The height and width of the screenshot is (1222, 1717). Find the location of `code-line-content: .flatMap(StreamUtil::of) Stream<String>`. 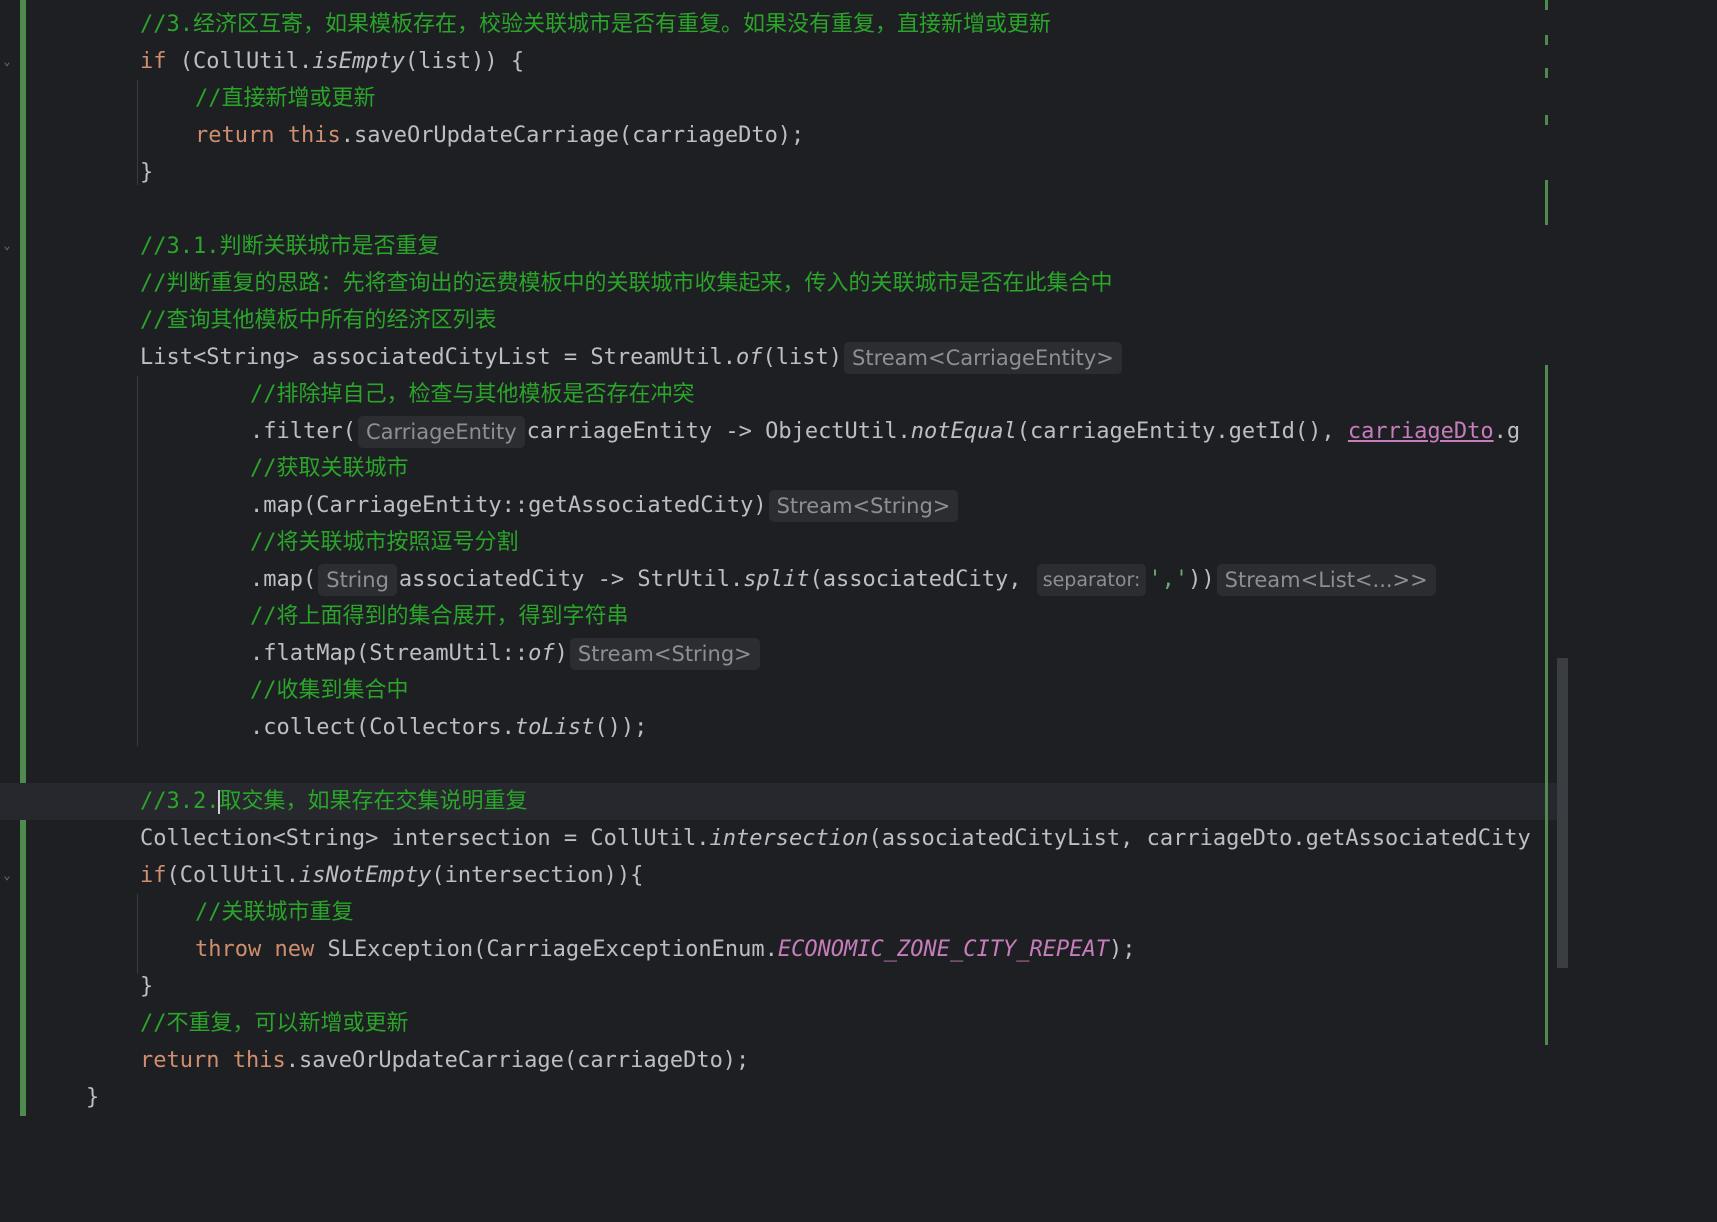

code-line-content: .flatMap(StreamUtil::of) Stream<String> is located at coordinates (506, 653).